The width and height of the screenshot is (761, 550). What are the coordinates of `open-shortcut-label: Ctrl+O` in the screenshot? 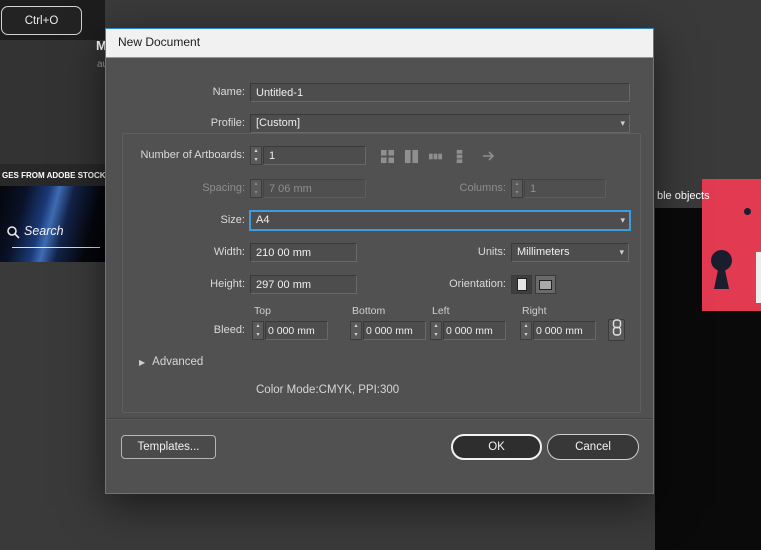 It's located at (41, 20).